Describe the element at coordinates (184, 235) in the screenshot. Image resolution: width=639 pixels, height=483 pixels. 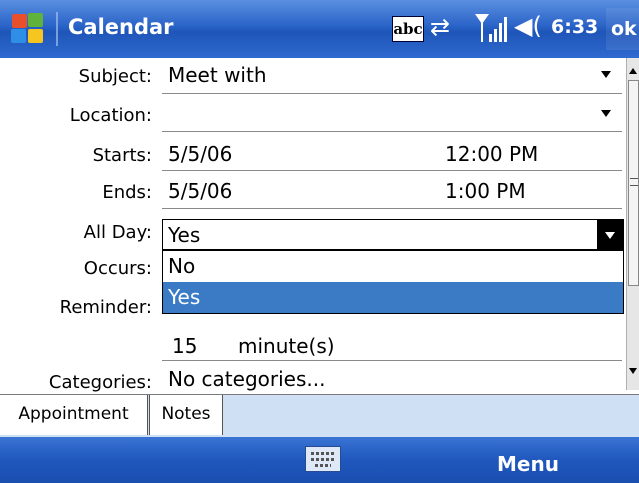
I see `all-day-value: Yes` at that location.